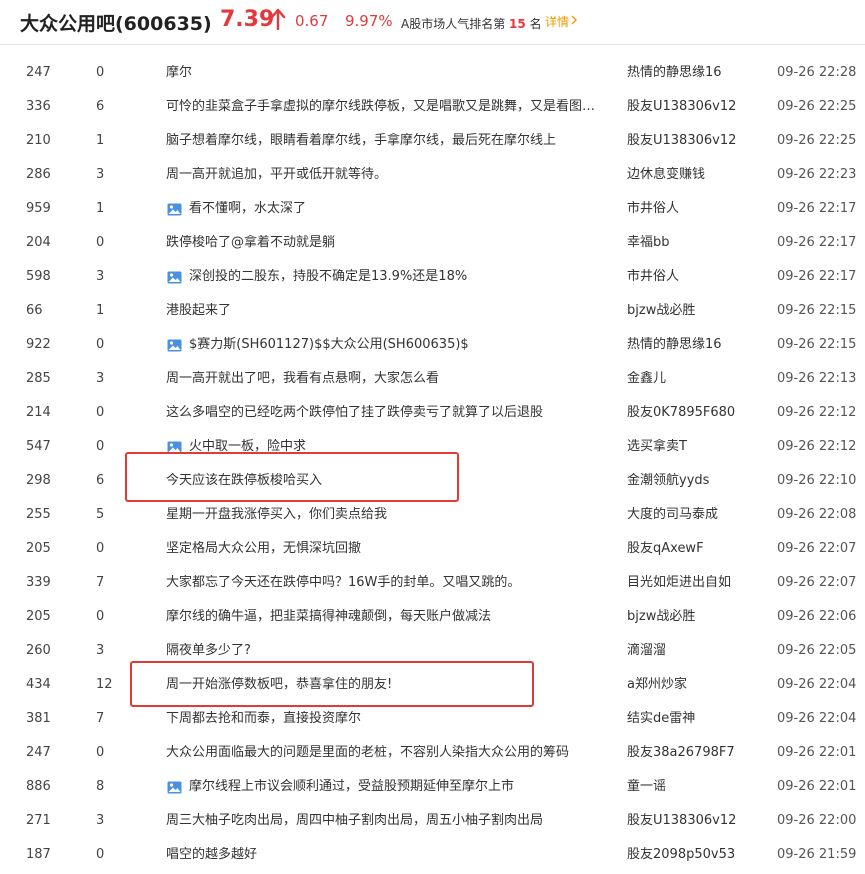 This screenshot has width=865, height=874. Describe the element at coordinates (557, 21) in the screenshot. I see `detail-link: 详情` at that location.